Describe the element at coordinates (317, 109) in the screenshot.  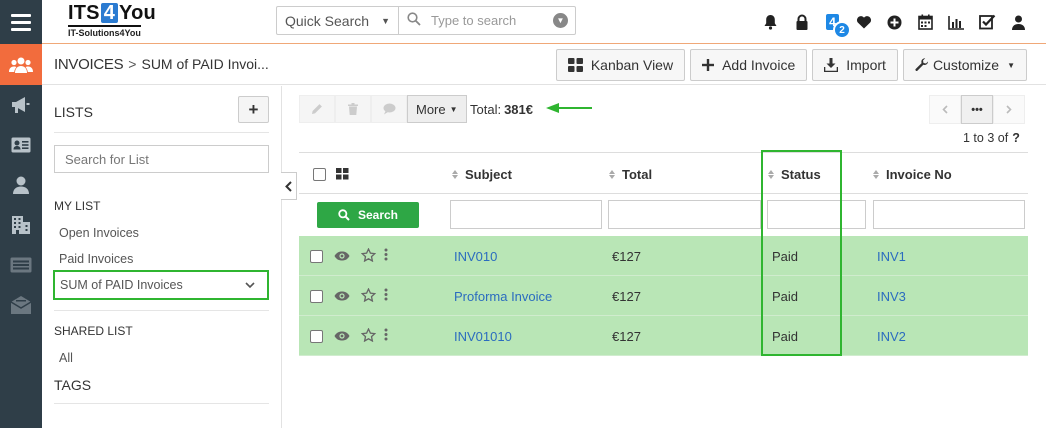
I see `edit-icon` at that location.